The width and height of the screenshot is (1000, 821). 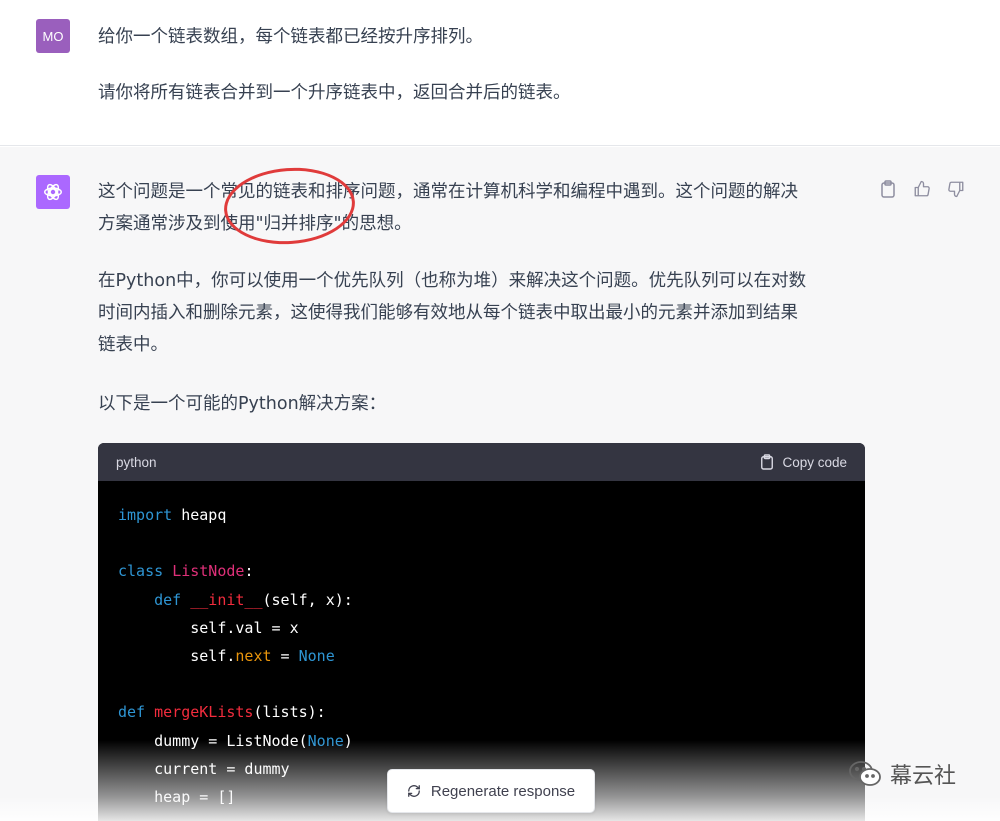 I want to click on watermark-text: 幕云社, so click(x=923, y=776).